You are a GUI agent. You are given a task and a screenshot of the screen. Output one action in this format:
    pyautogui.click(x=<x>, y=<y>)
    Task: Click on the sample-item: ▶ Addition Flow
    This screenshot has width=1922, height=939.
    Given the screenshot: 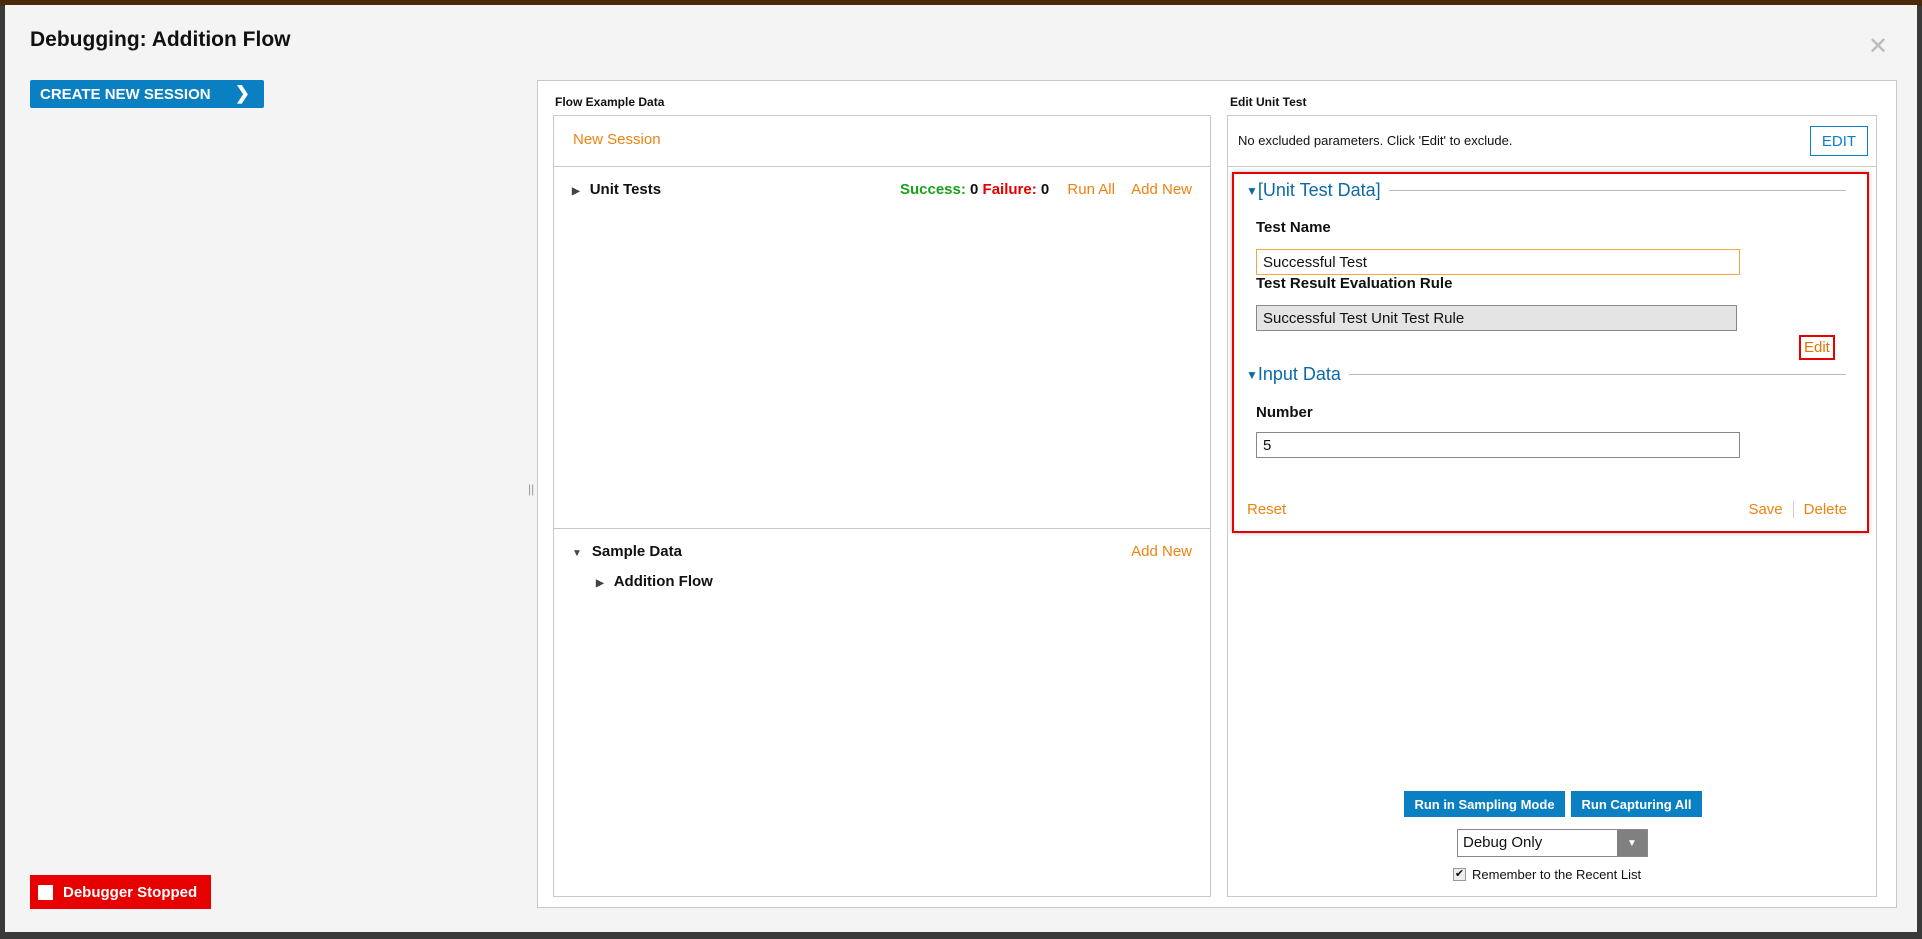 What is the action you would take?
    pyautogui.click(x=882, y=581)
    